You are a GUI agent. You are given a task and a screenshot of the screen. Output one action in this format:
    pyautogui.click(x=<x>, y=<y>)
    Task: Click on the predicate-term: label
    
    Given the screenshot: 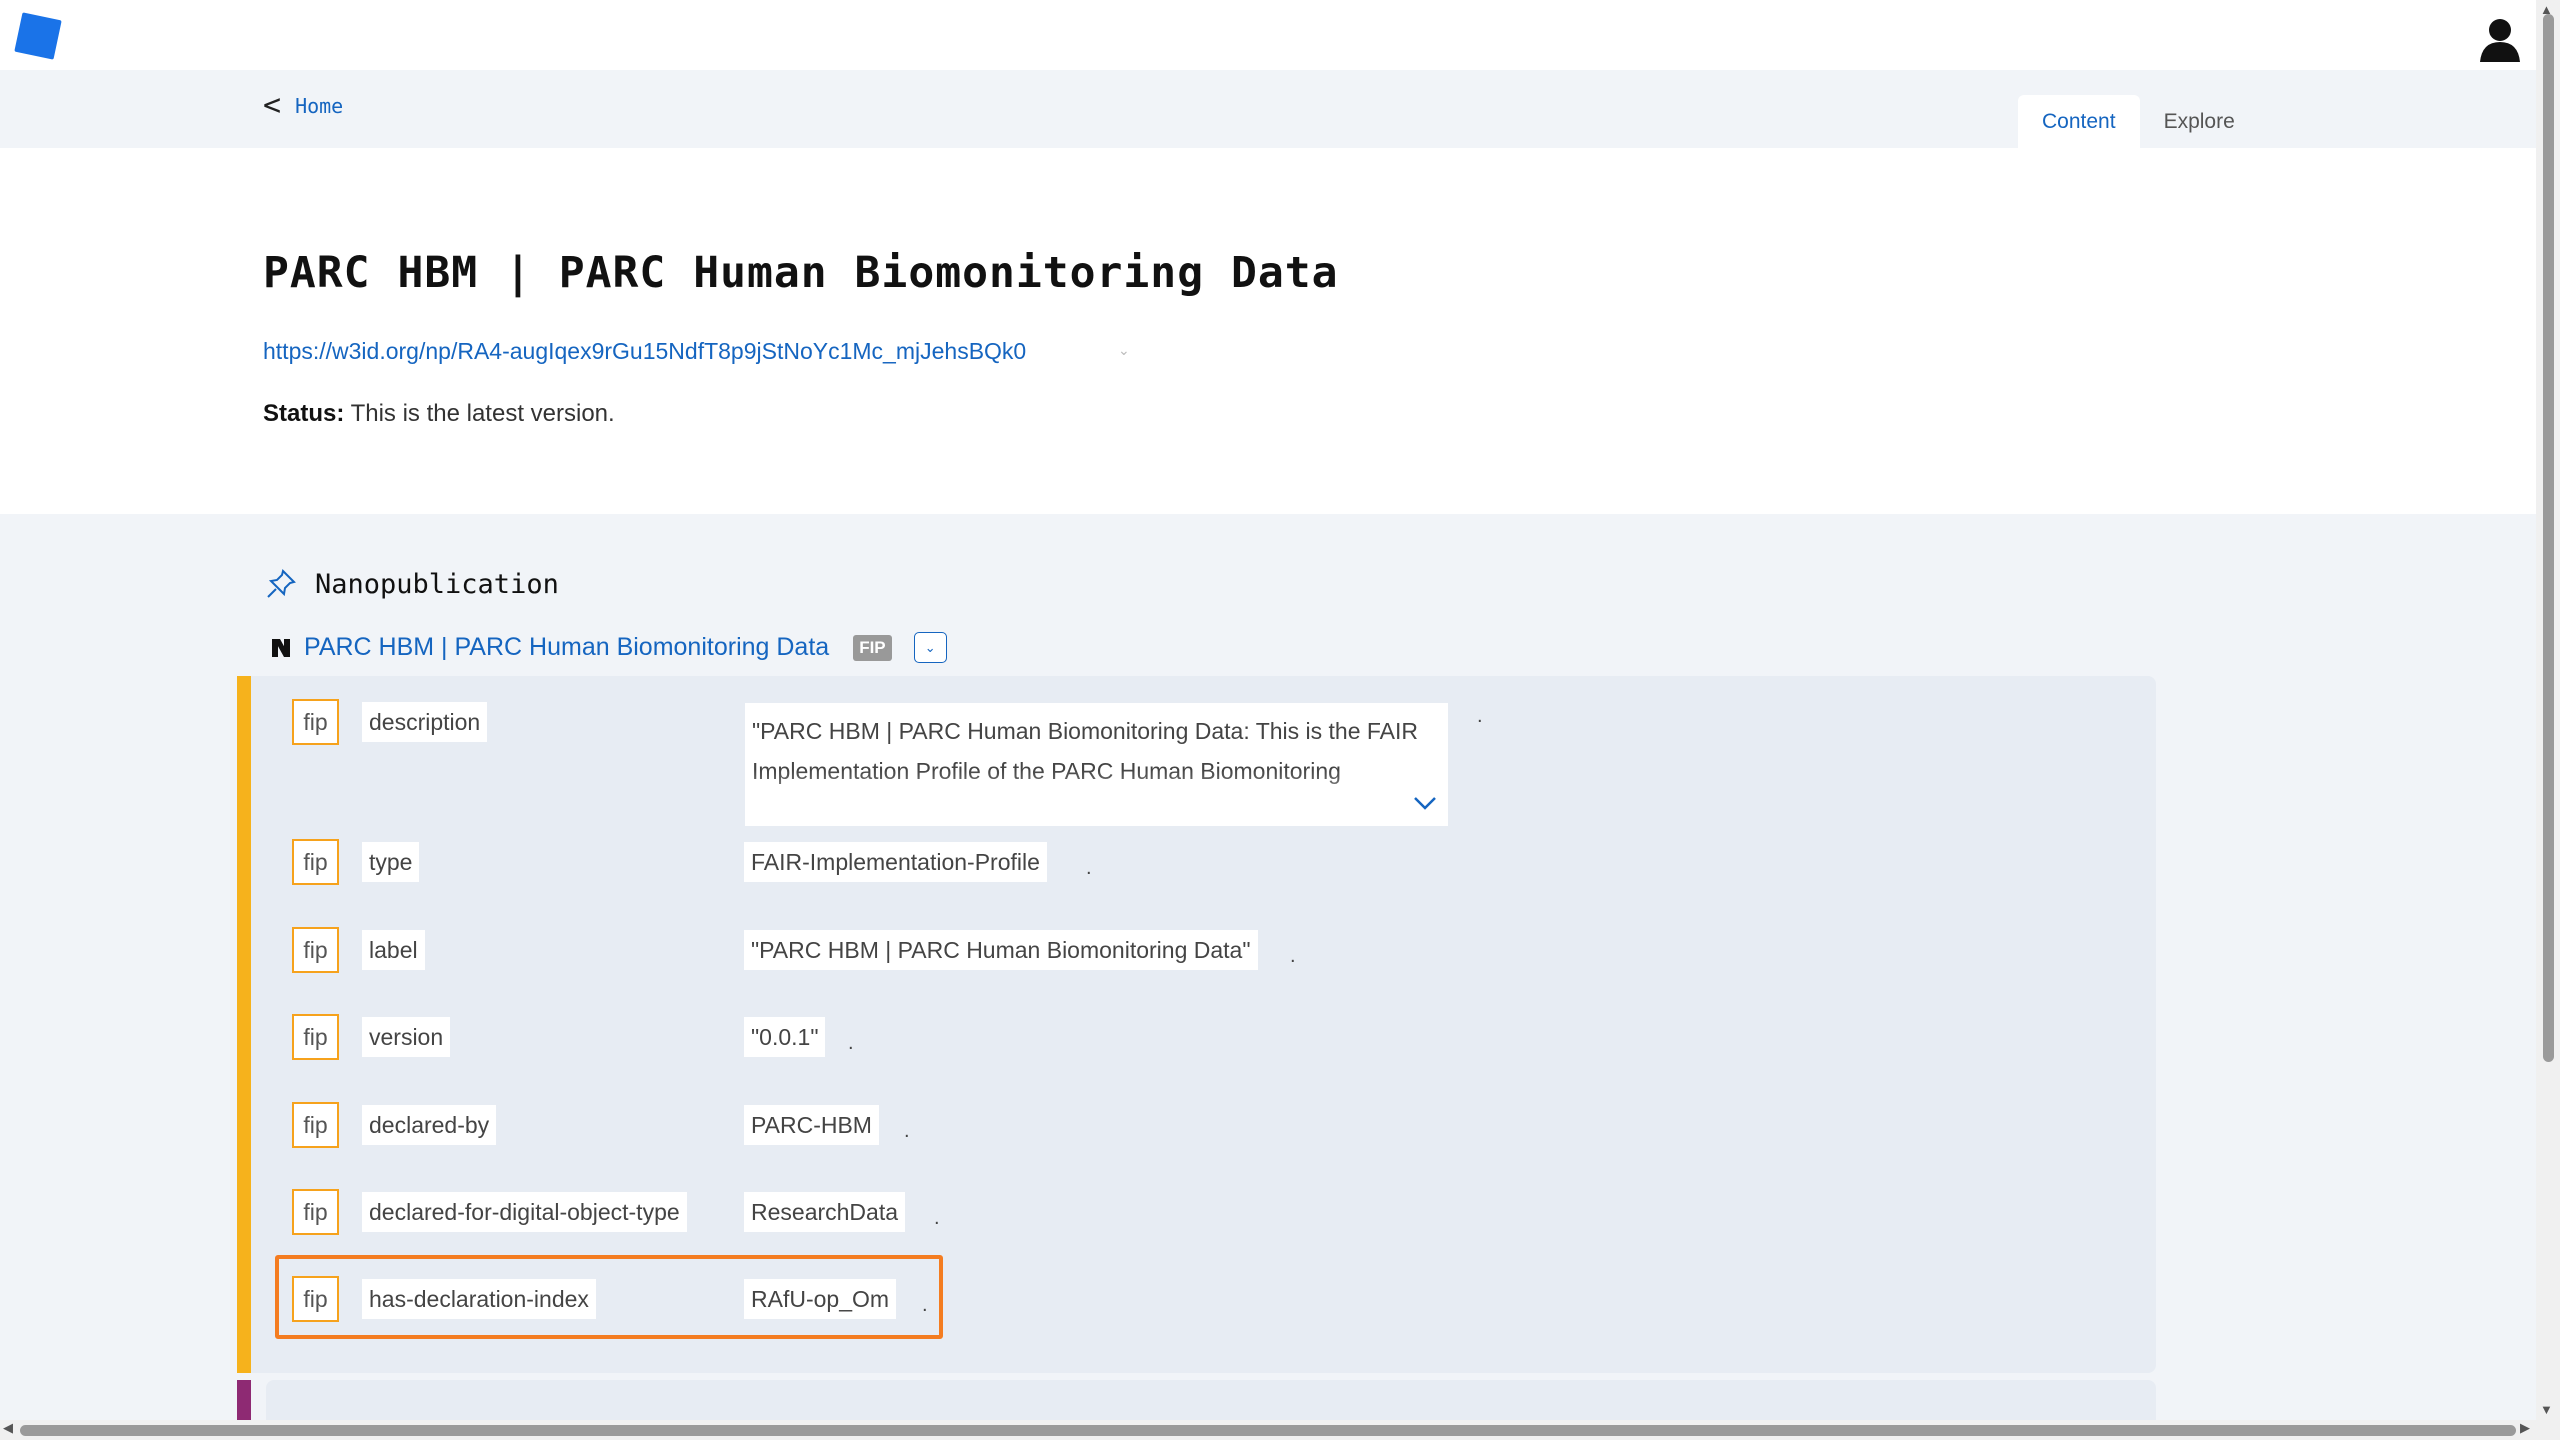 What is the action you would take?
    pyautogui.click(x=393, y=950)
    